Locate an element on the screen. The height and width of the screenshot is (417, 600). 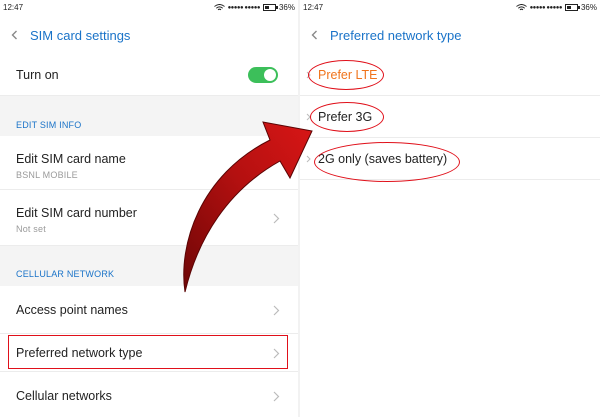
header: Preferred network type is located at coordinates (450, 35).